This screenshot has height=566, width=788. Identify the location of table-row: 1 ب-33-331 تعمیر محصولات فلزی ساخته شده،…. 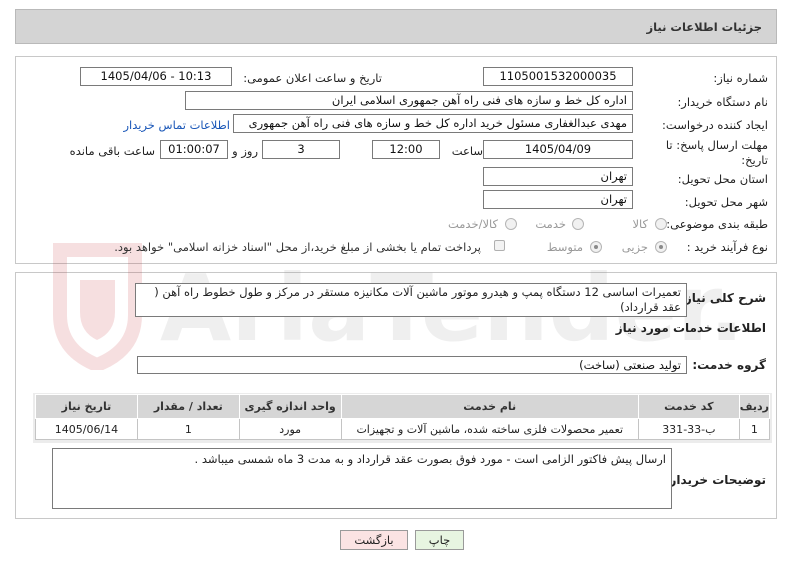
(403, 429).